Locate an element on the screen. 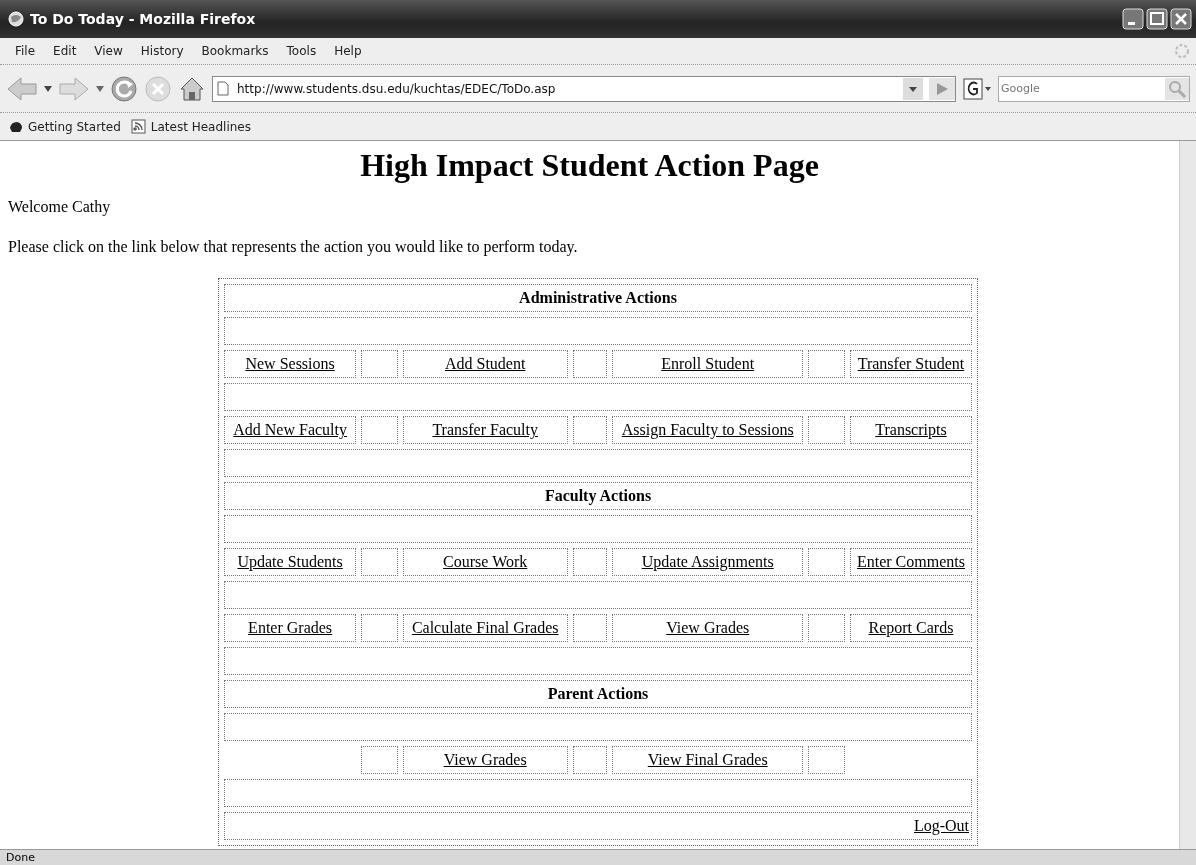 The height and width of the screenshot is (865, 1196). scrollbar is located at coordinates (1187, 495).